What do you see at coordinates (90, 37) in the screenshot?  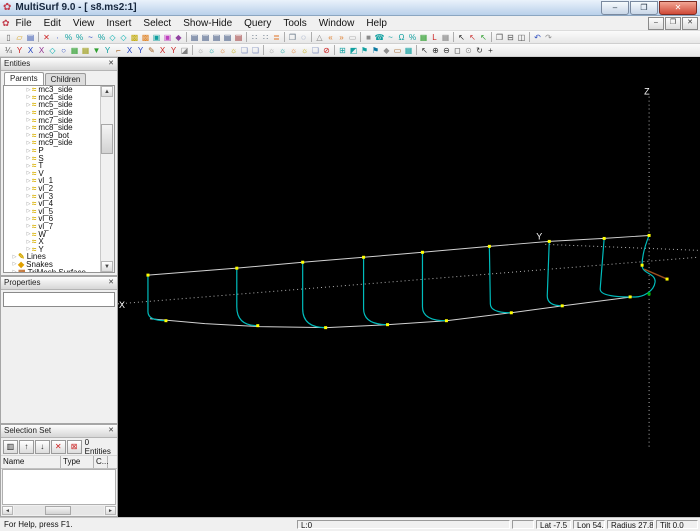 I see `line-icon: ~` at bounding box center [90, 37].